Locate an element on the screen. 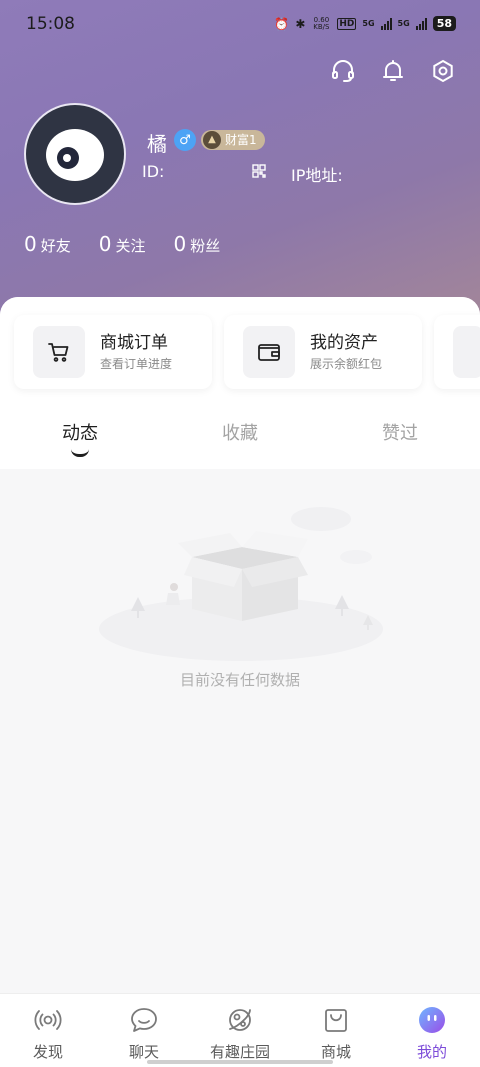  ip-address-label: IP地址: is located at coordinates (317, 175).